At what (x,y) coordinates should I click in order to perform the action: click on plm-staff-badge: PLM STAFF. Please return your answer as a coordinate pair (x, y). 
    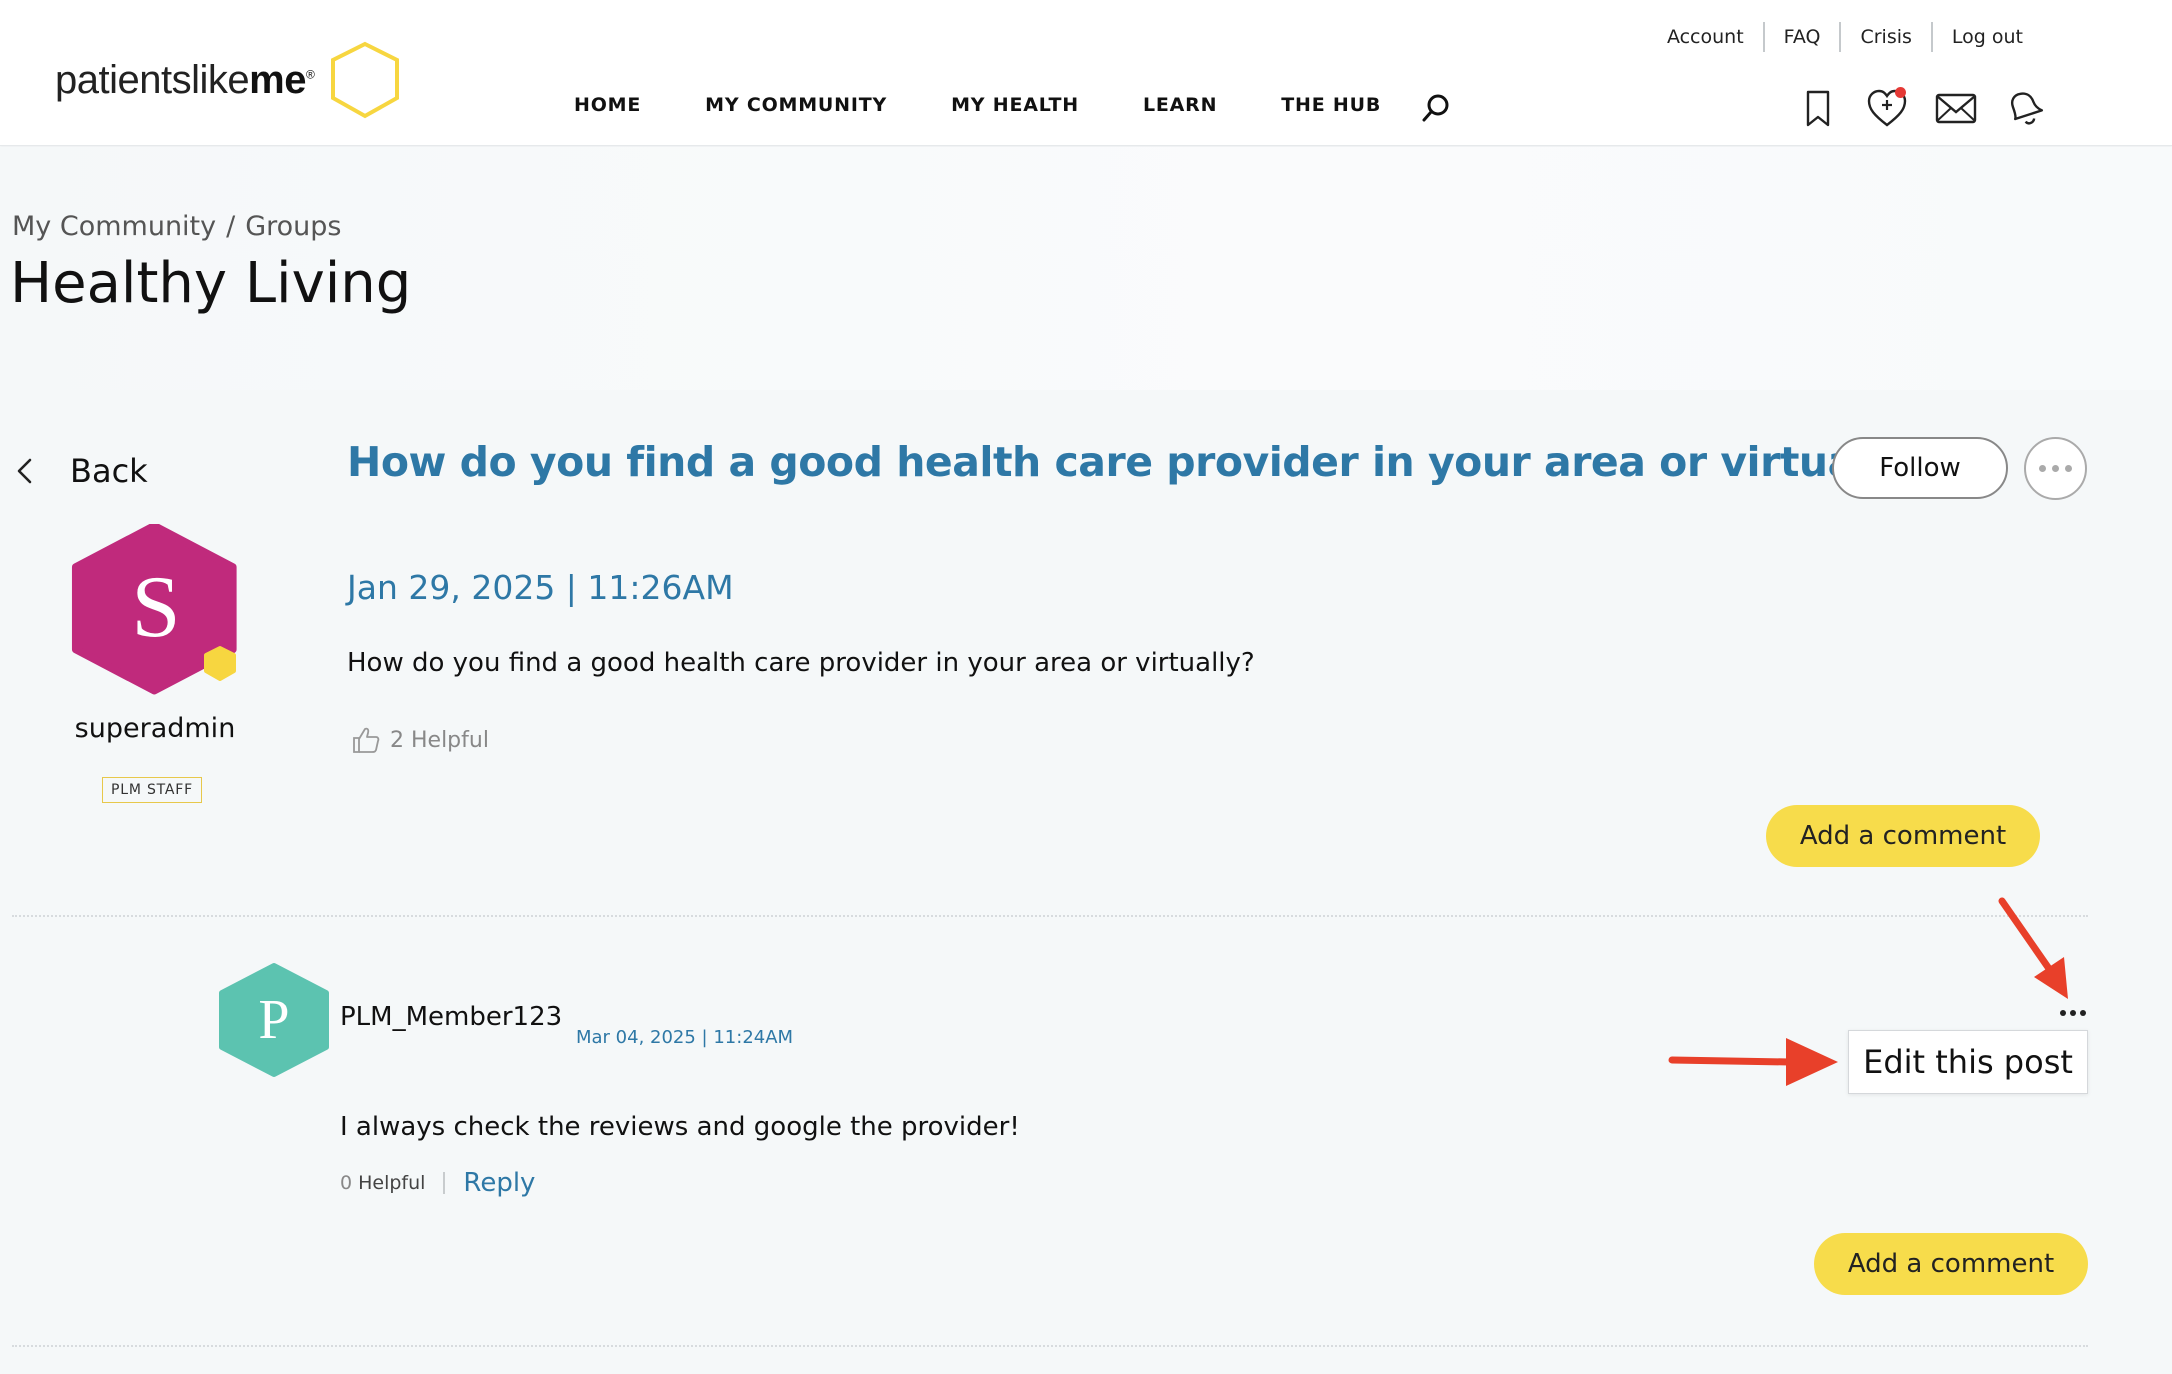
    Looking at the image, I should click on (152, 790).